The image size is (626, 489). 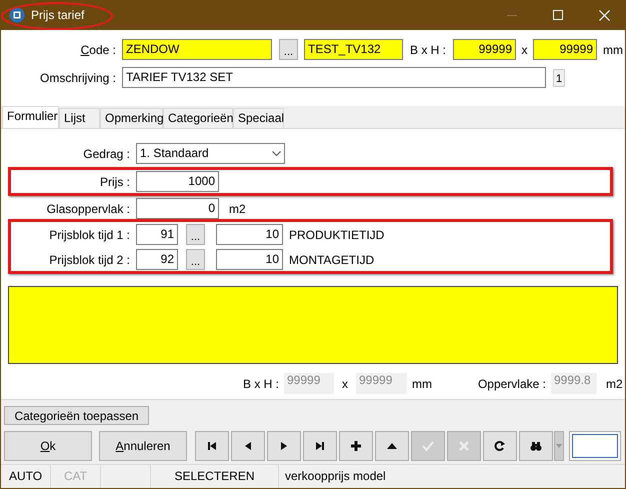 What do you see at coordinates (595, 446) in the screenshot?
I see `search-field` at bounding box center [595, 446].